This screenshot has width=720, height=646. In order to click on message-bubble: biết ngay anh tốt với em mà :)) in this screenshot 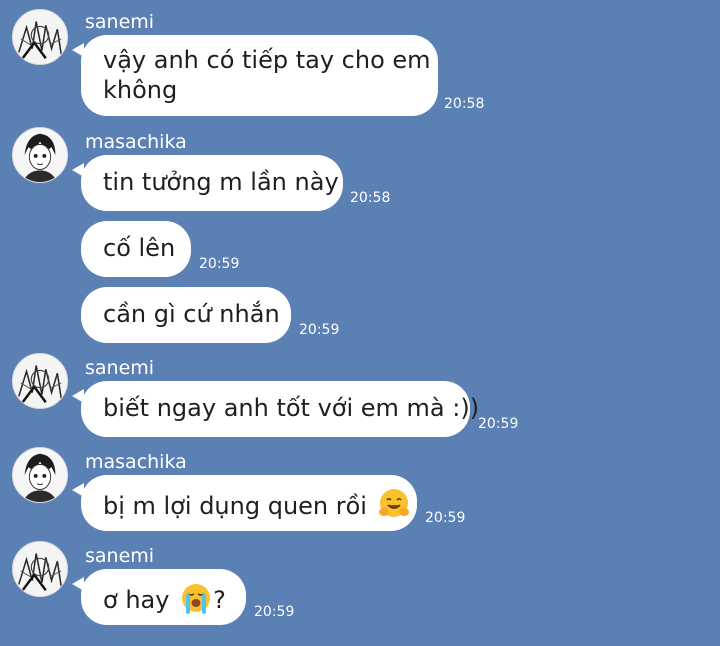, I will do `click(275, 409)`.